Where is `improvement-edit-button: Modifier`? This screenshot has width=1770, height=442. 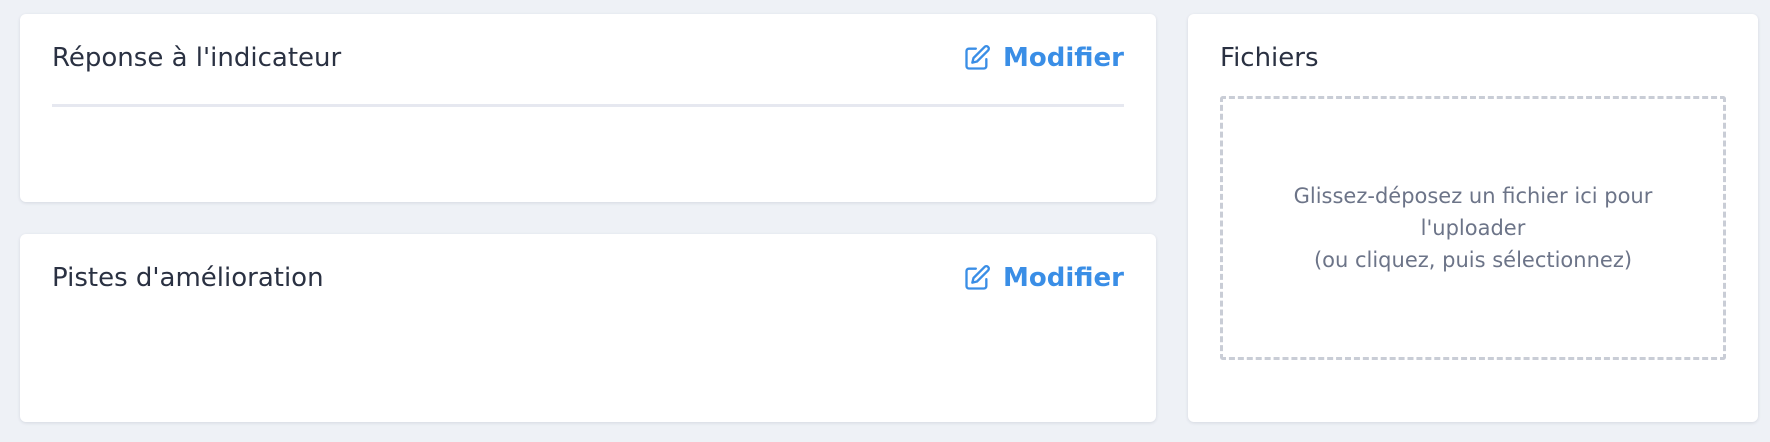 improvement-edit-button: Modifier is located at coordinates (1043, 278).